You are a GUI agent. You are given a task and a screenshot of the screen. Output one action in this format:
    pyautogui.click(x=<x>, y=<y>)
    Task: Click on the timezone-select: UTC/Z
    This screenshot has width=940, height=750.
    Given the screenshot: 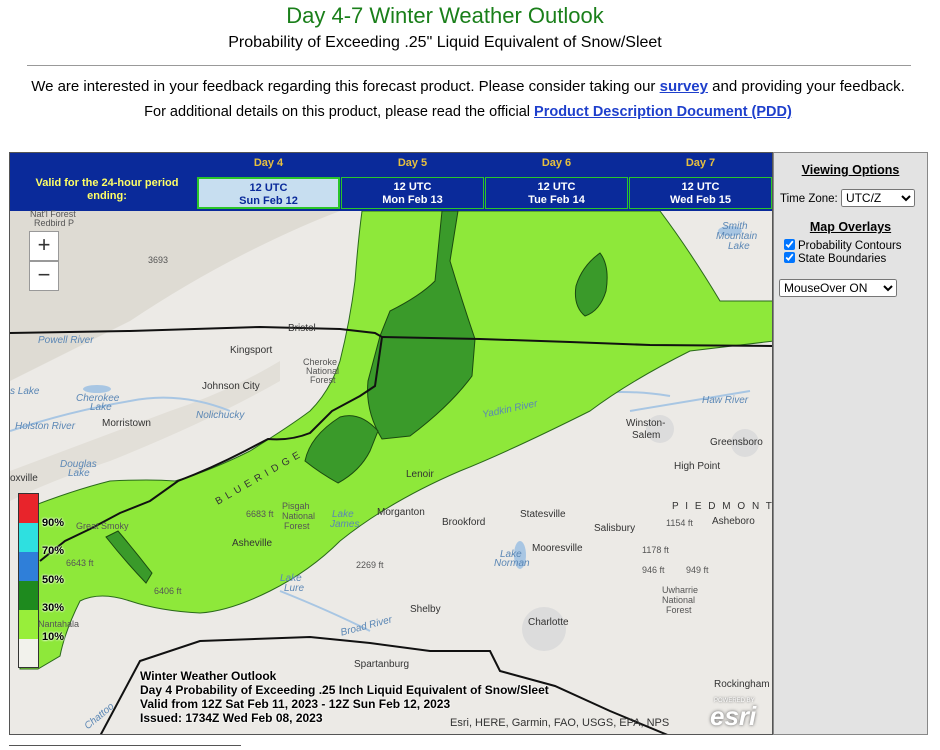 What is the action you would take?
    pyautogui.click(x=877, y=198)
    